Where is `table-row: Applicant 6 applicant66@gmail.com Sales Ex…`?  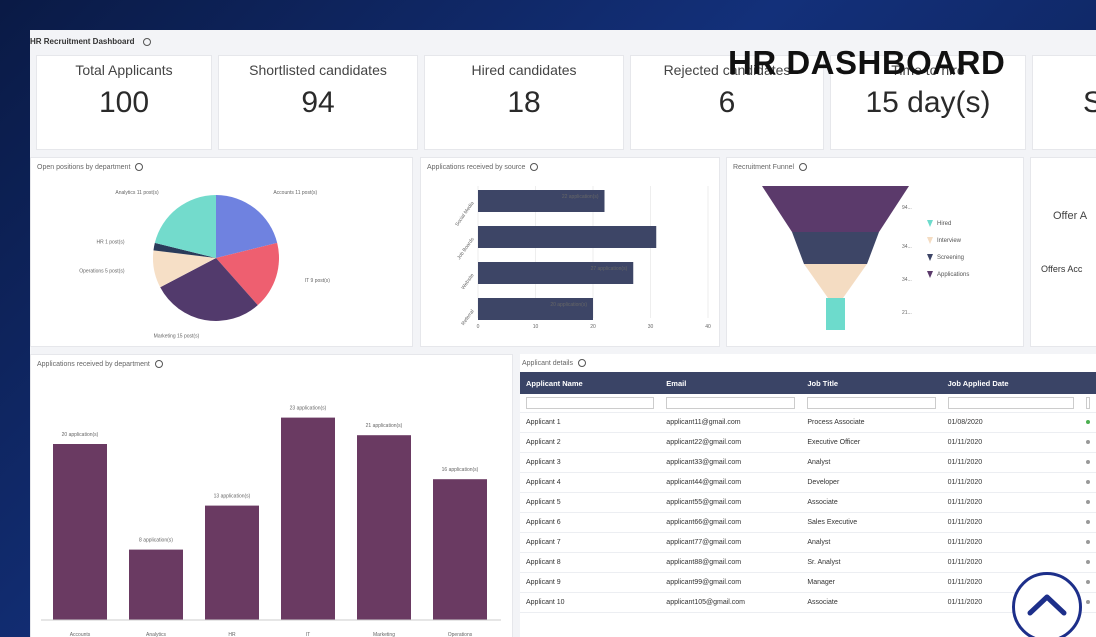 table-row: Applicant 6 applicant66@gmail.com Sales Ex… is located at coordinates (808, 522).